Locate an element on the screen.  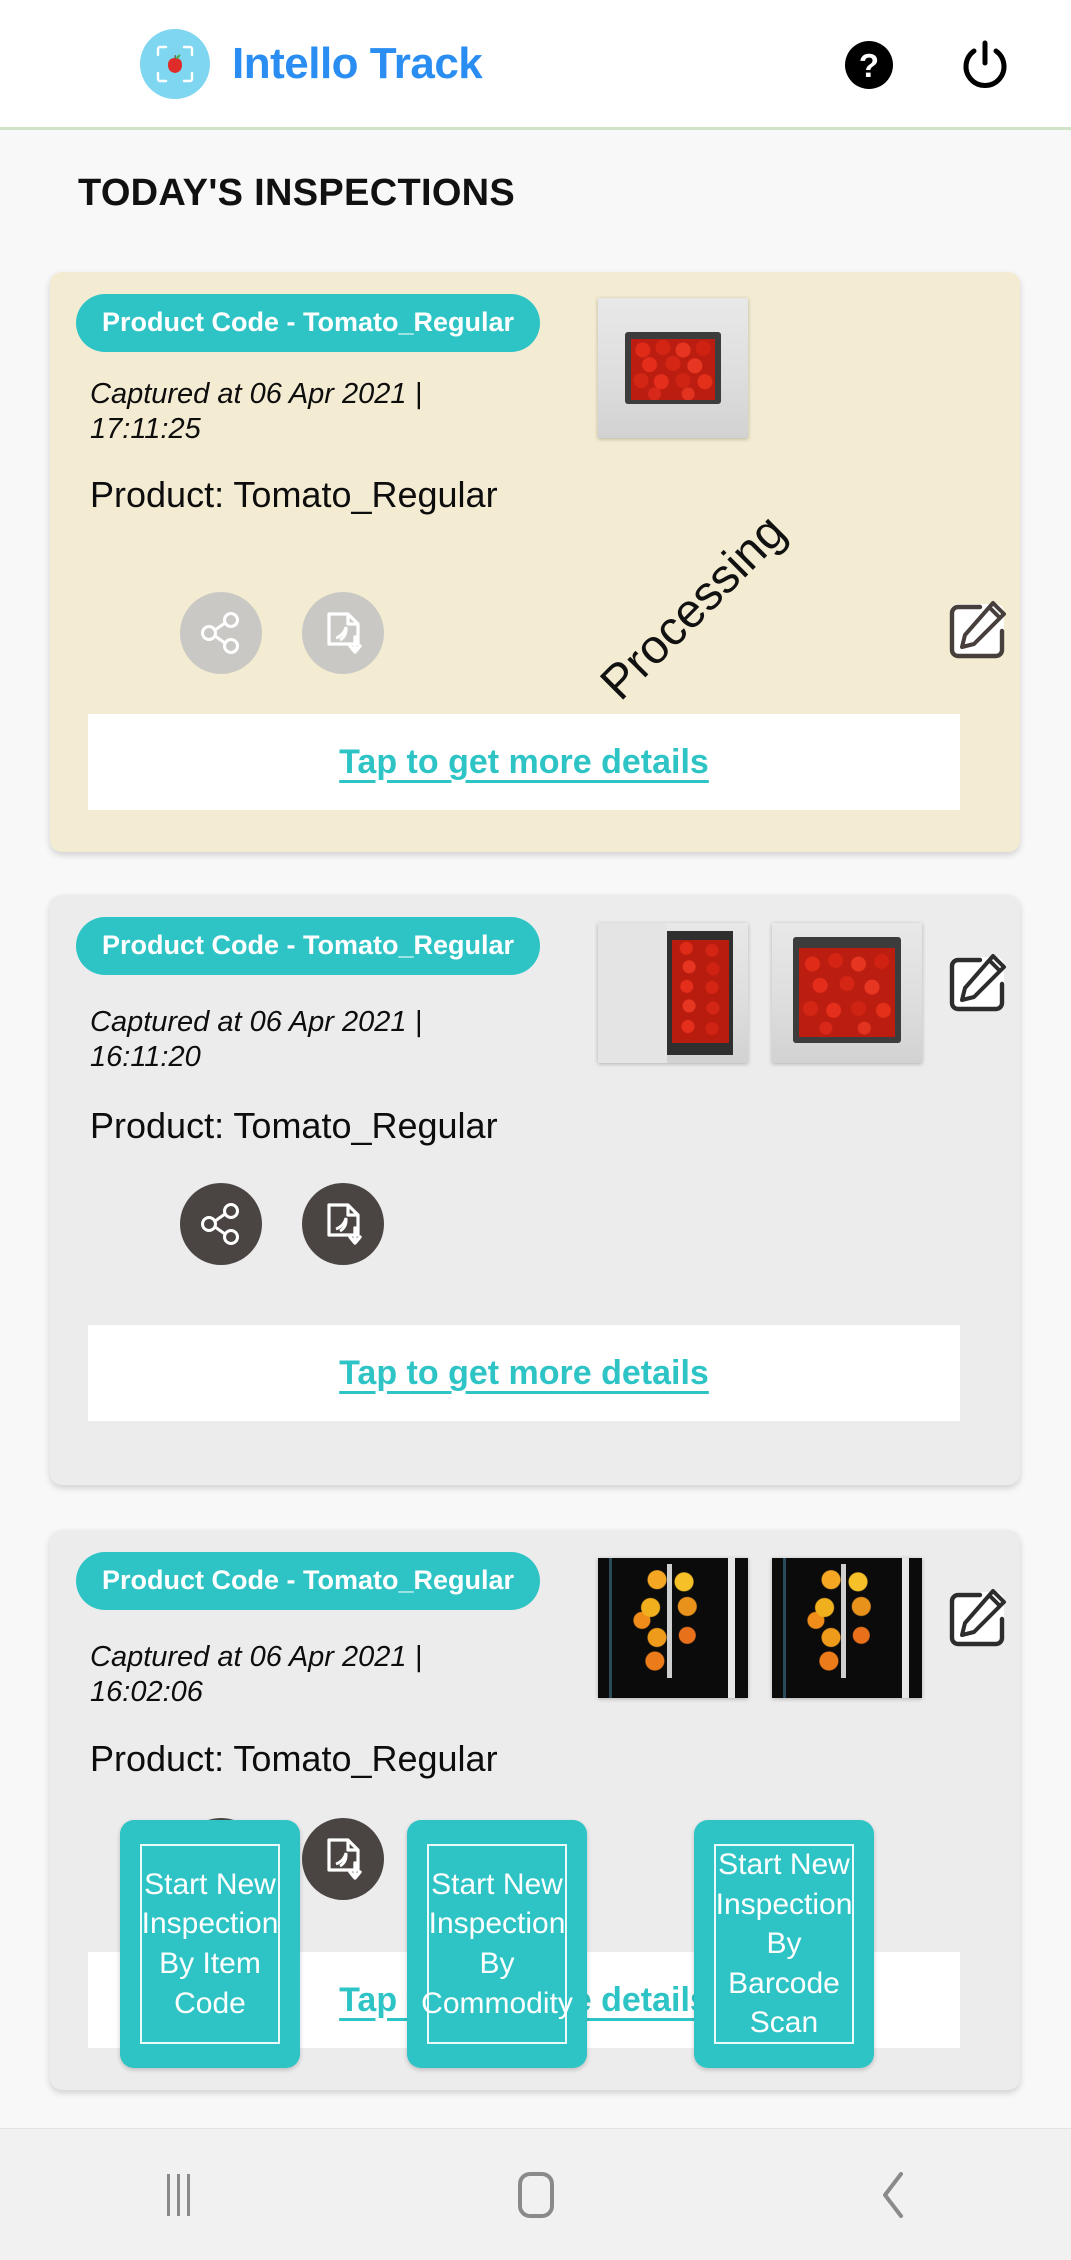
start-inspection-barcode-scan-label: Start New Inspection By Barcode Scan is located at coordinates (784, 1944).